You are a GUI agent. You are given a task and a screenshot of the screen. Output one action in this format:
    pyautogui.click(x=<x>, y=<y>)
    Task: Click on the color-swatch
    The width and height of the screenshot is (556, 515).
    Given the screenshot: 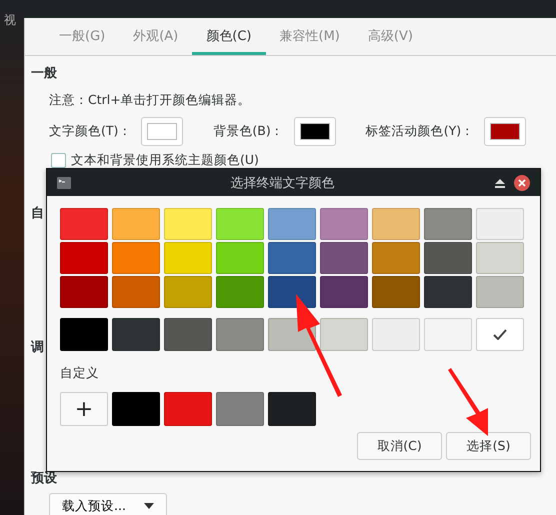 What is the action you would take?
    pyautogui.click(x=500, y=334)
    